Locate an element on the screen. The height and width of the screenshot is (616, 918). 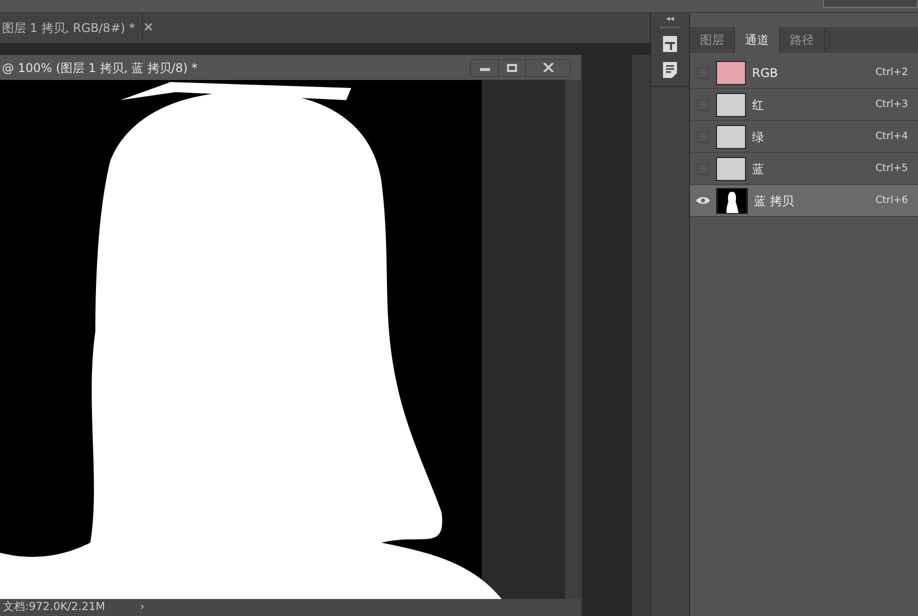
channel-row: 蓝 拷贝 Ctrl+6 is located at coordinates (804, 201).